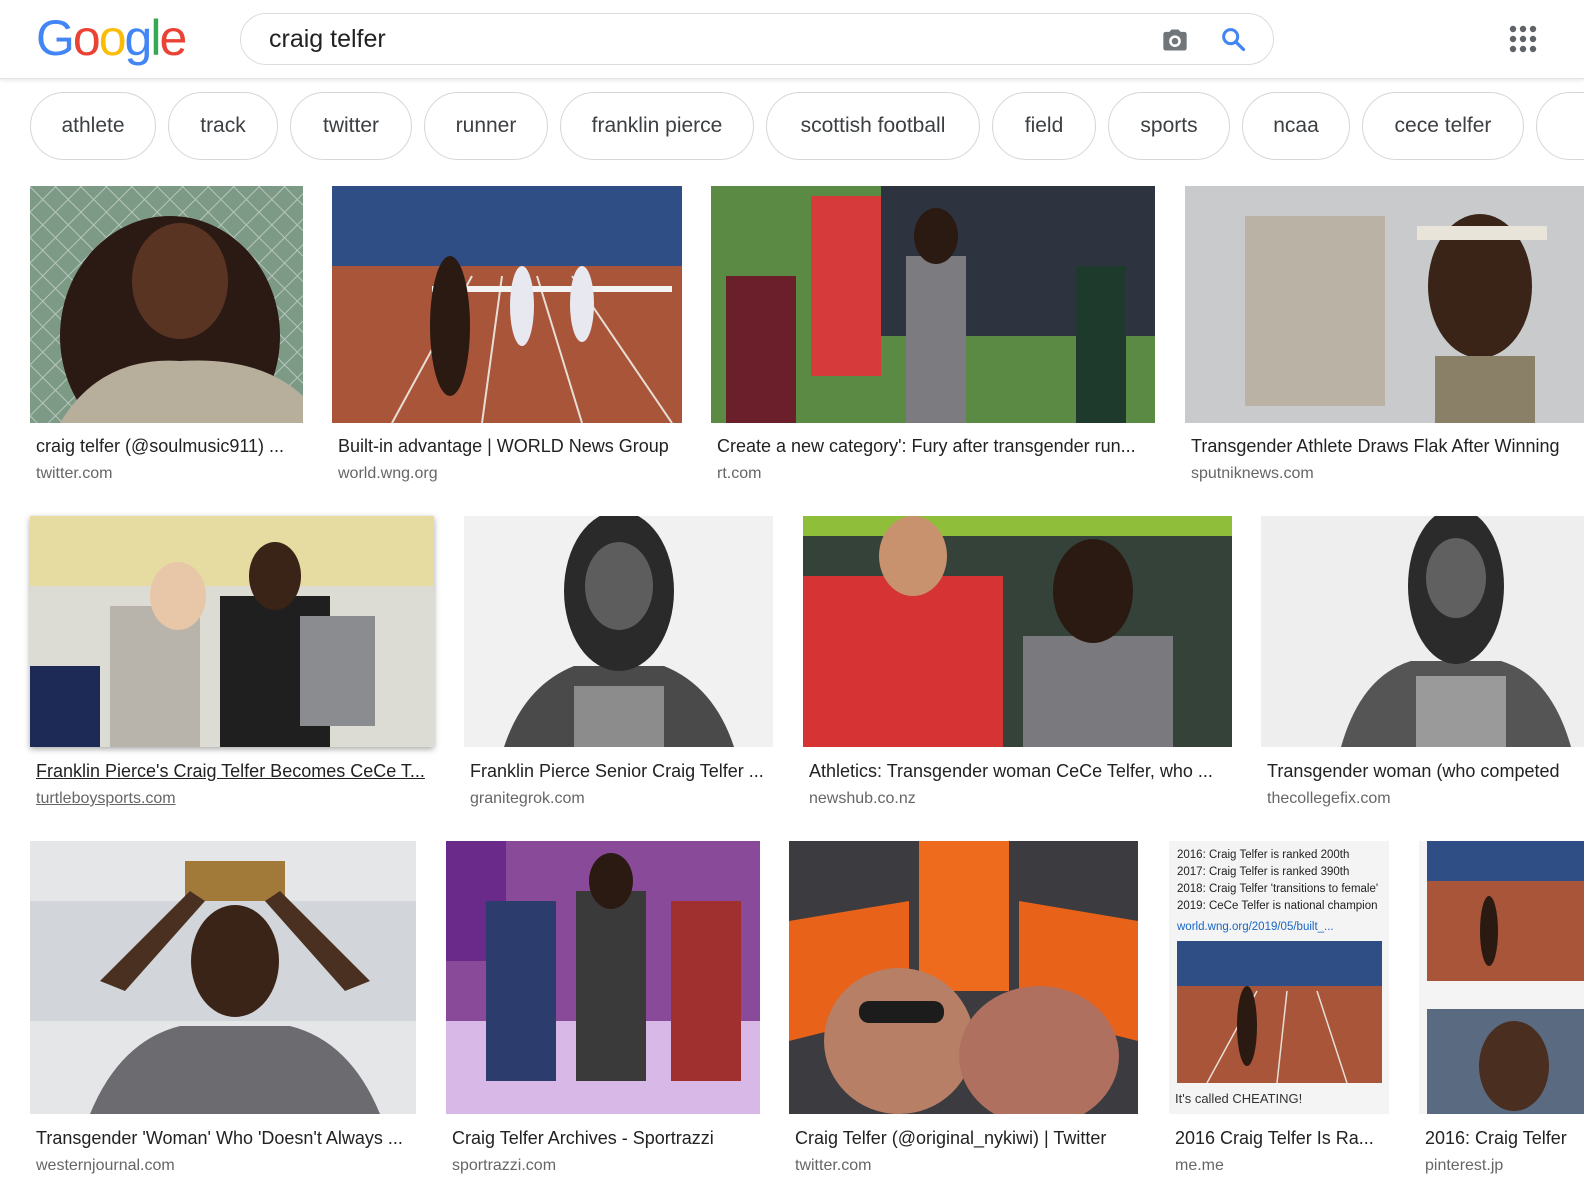  I want to click on result-title: Transgender woman (who competed, so click(1425, 771).